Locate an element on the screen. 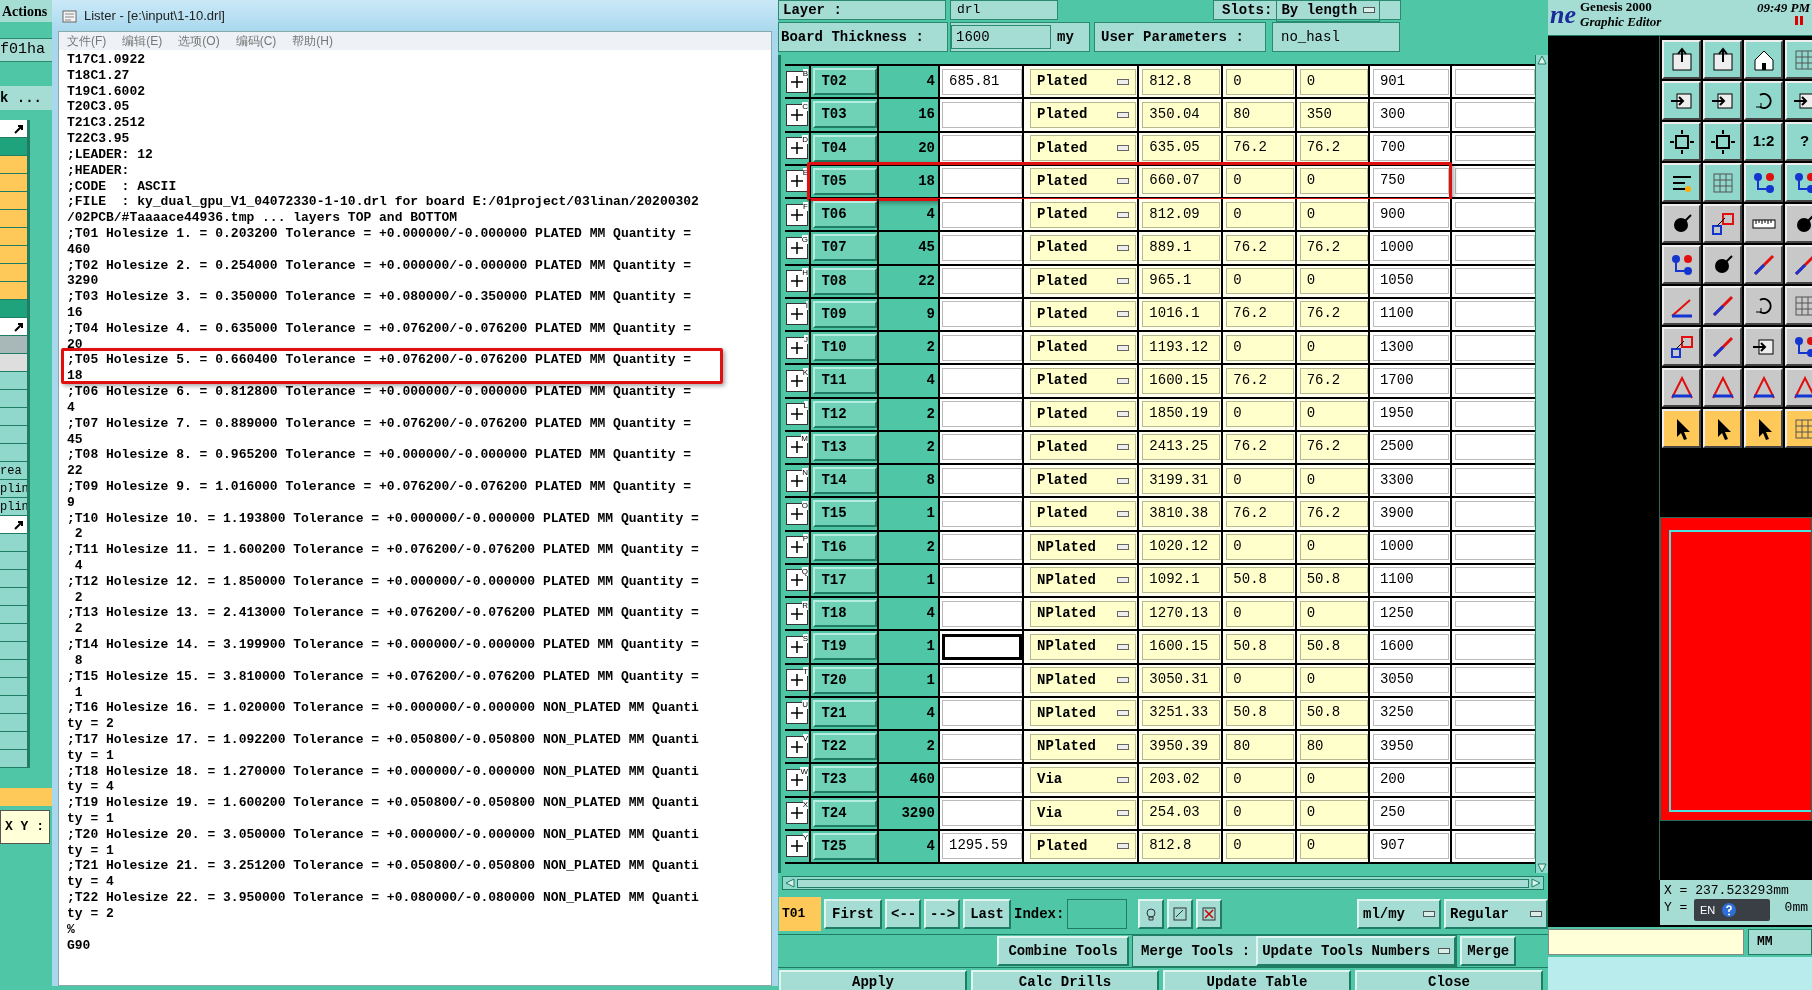  input-field: 1100 is located at coordinates (1410, 314).